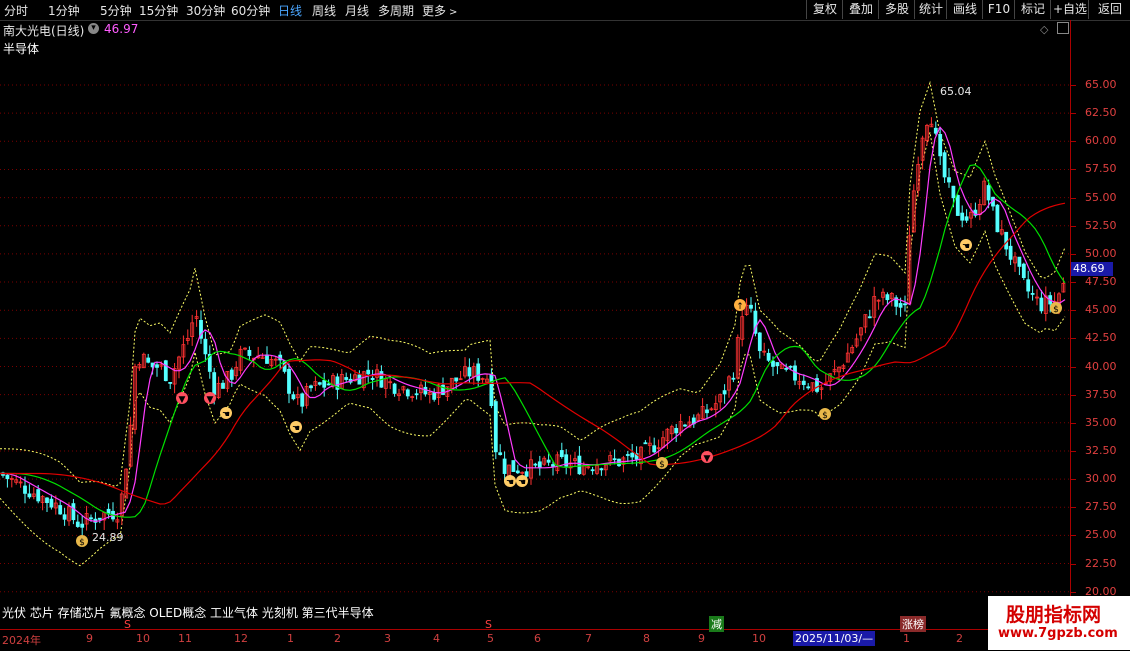 The width and height of the screenshot is (1130, 651). What do you see at coordinates (16, 10) in the screenshot?
I see `tab-intraday: 分时` at bounding box center [16, 10].